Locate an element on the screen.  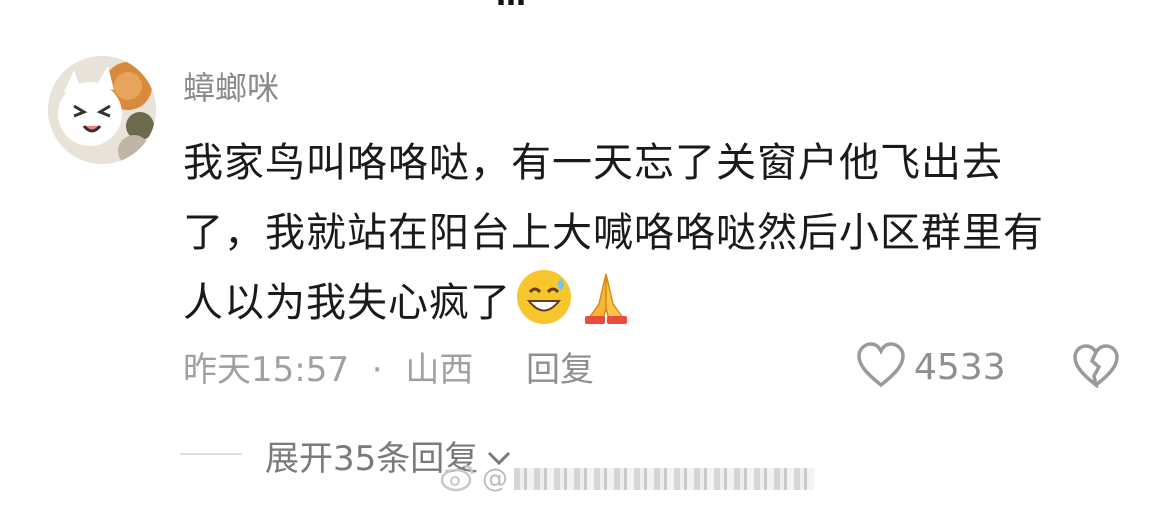
avatar is located at coordinates (102, 110).